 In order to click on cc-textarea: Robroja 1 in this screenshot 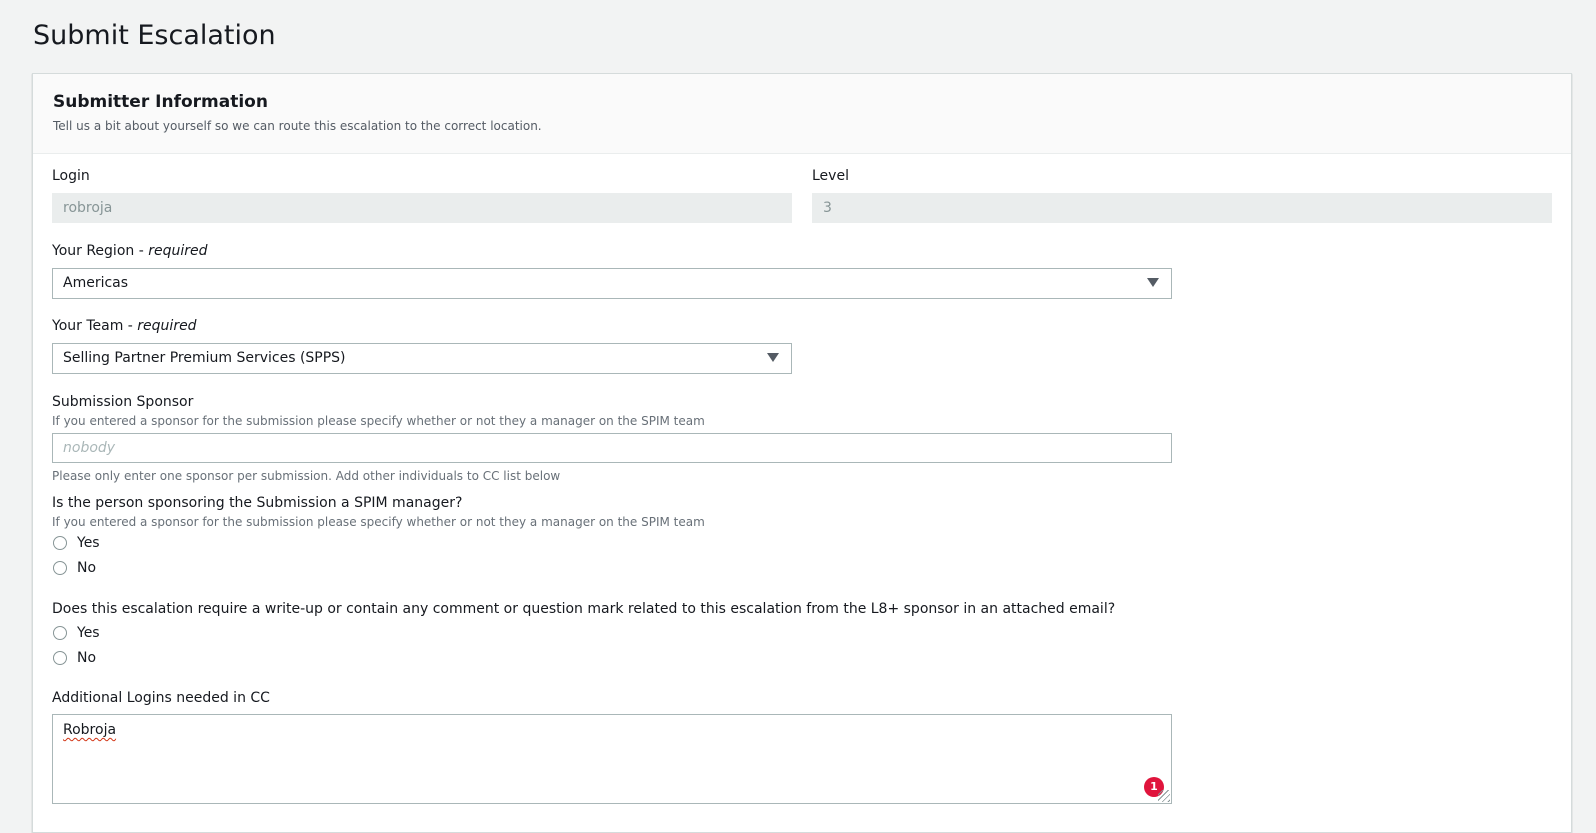, I will do `click(612, 759)`.